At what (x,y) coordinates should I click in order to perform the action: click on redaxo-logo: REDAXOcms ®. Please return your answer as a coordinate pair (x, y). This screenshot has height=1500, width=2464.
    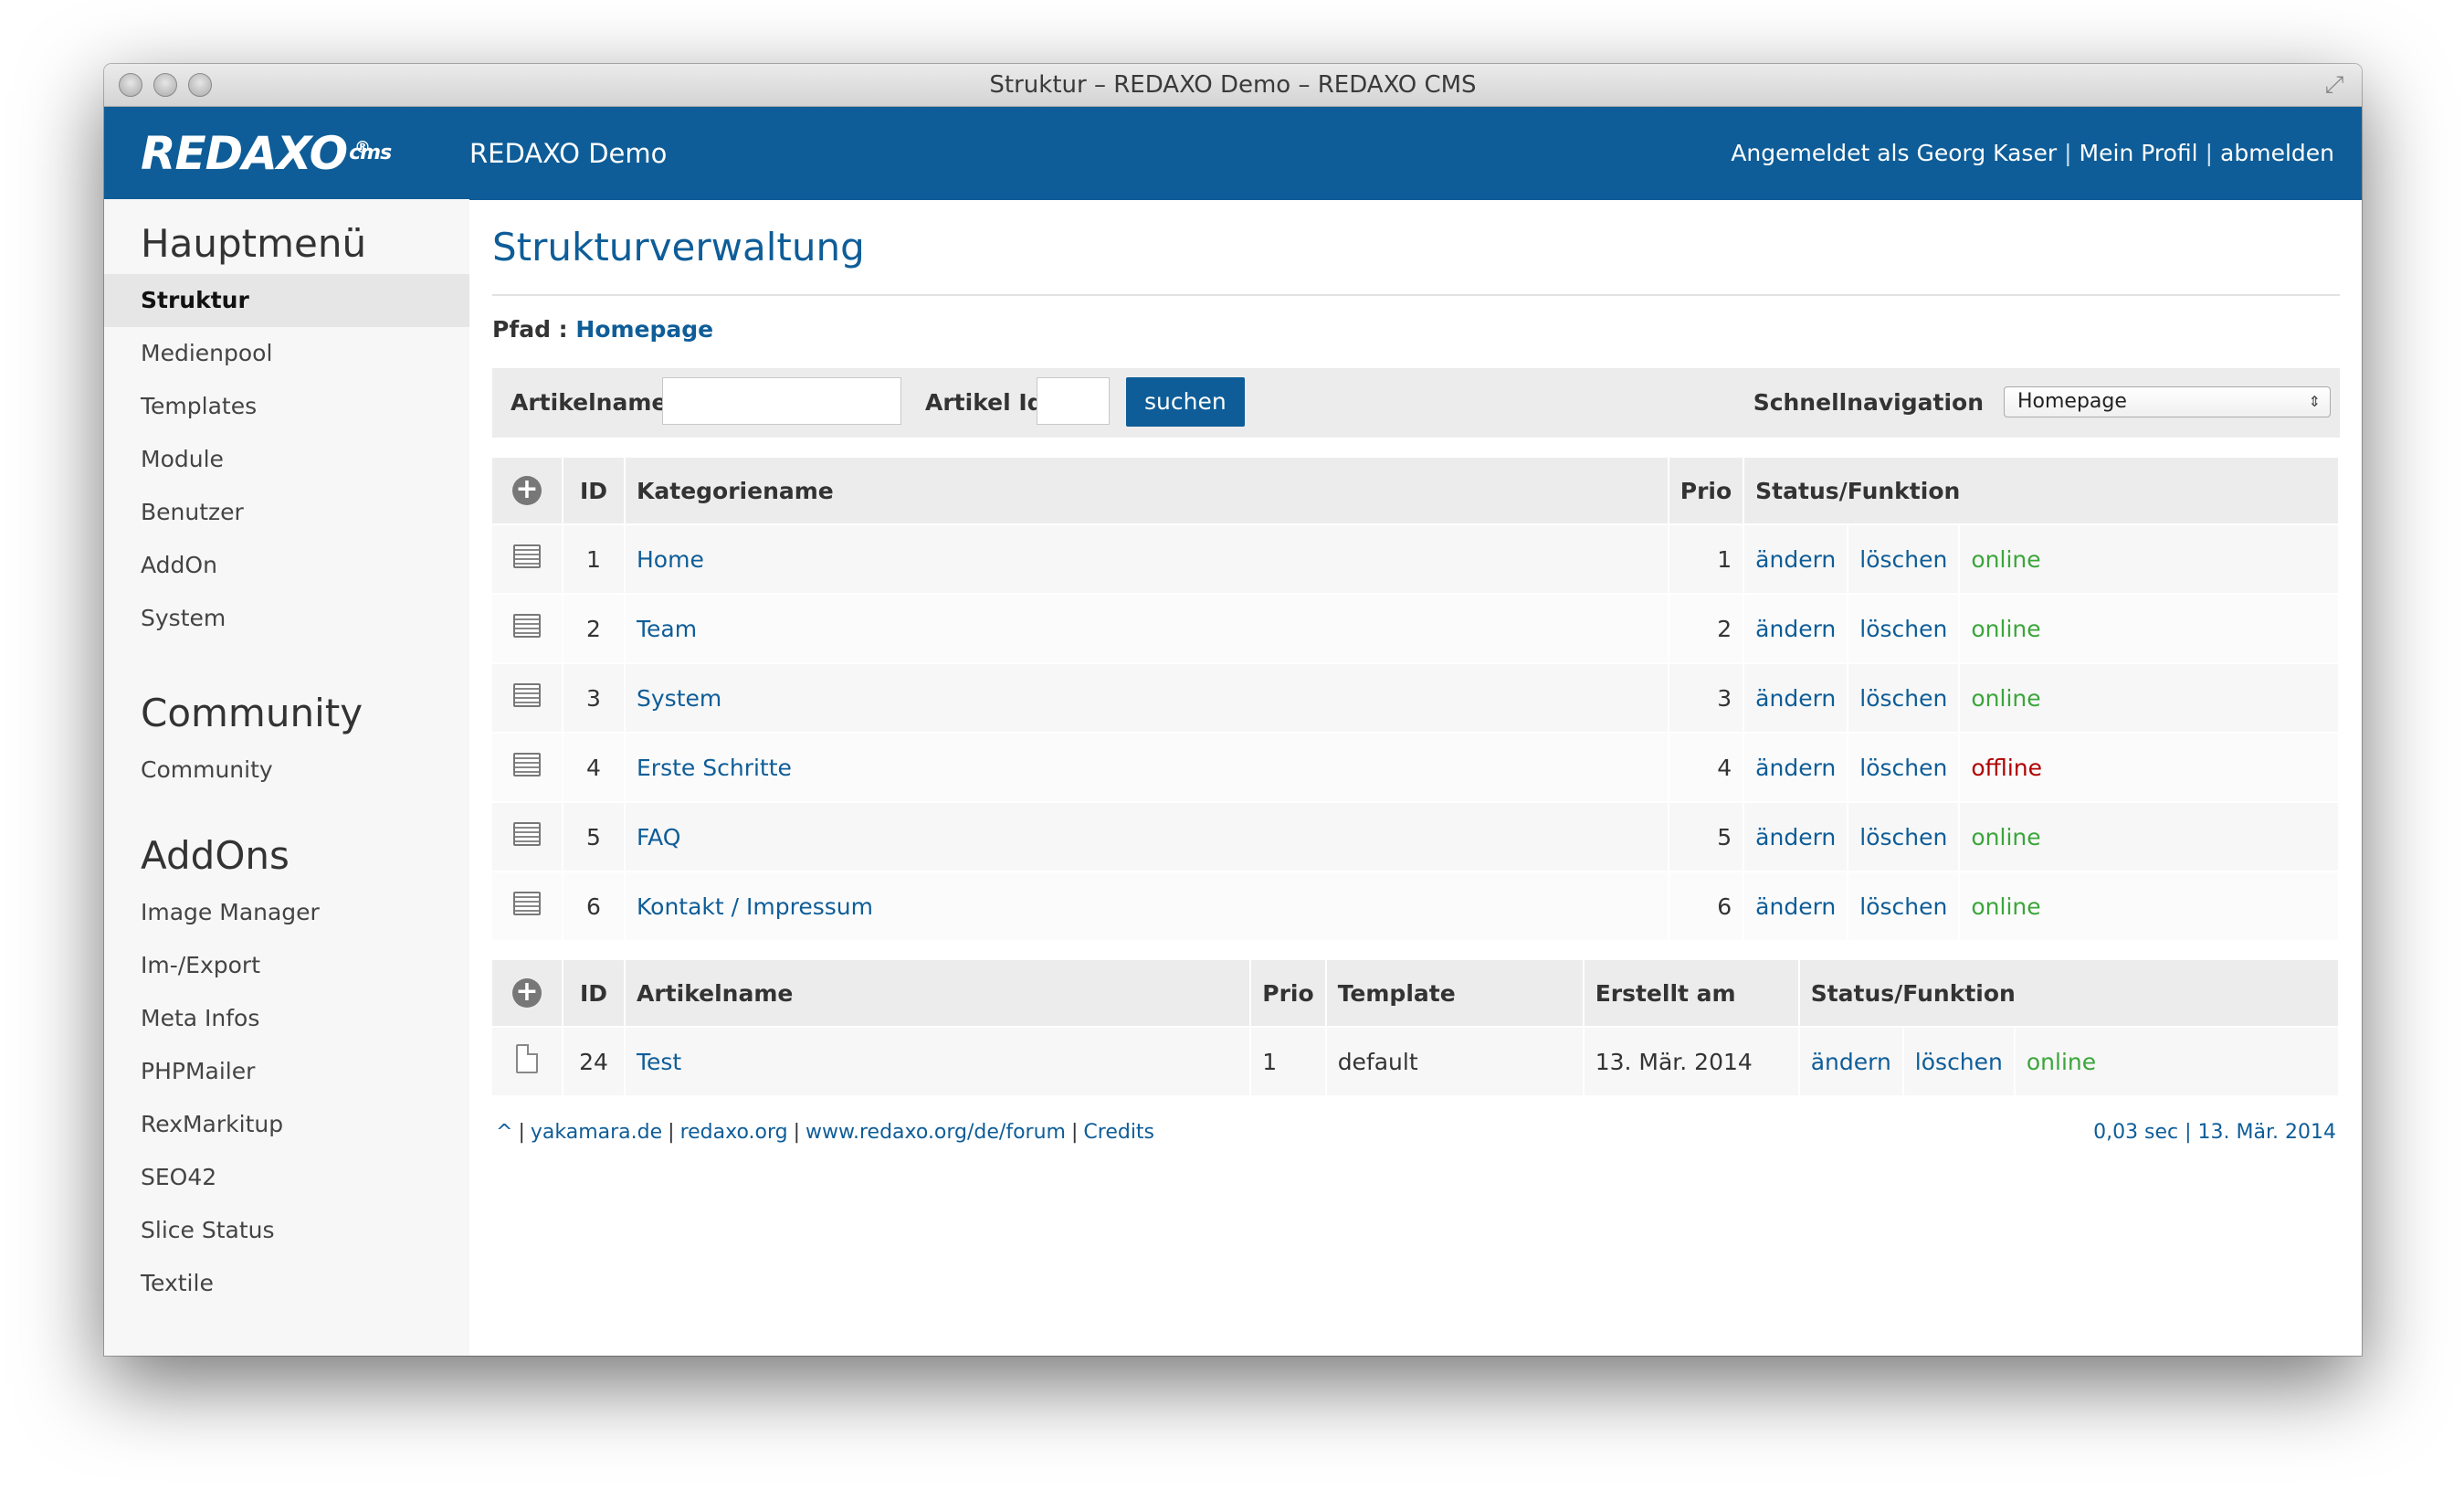
    Looking at the image, I should click on (266, 153).